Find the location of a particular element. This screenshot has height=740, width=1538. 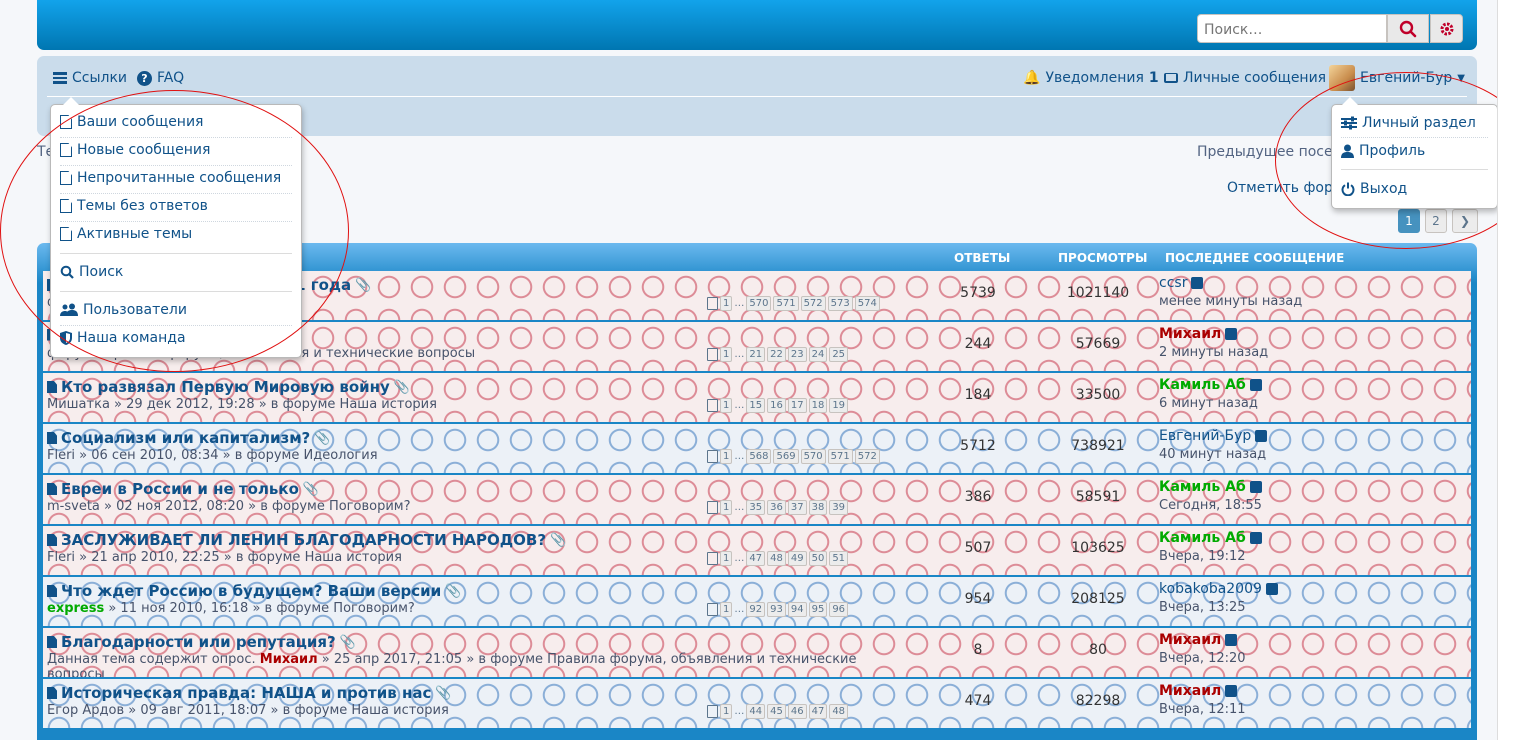

menu-new-posts: Новые сообщения is located at coordinates (135, 150).